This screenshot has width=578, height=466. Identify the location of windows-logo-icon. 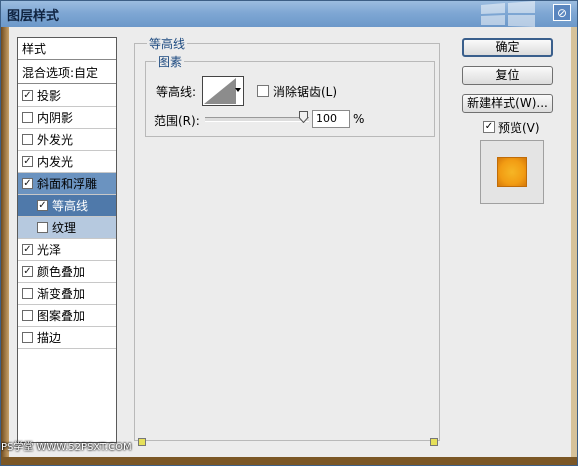
(508, 14).